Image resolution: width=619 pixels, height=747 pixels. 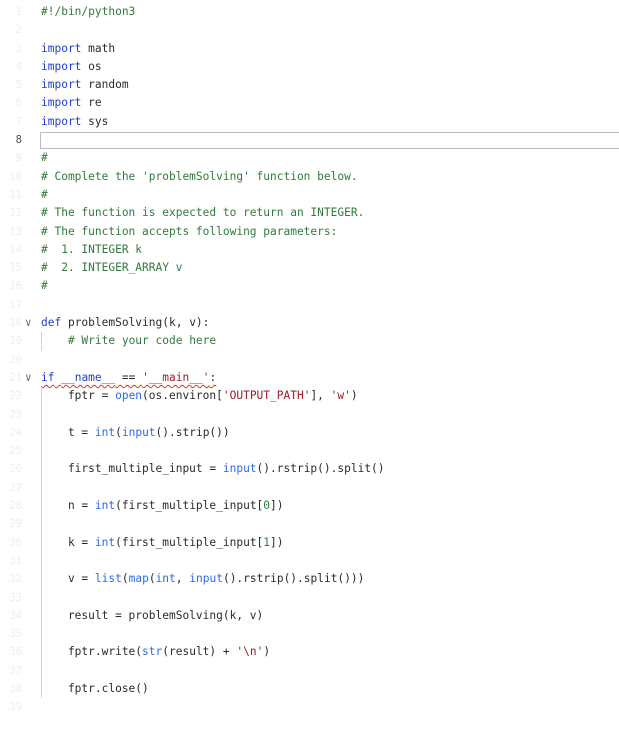 What do you see at coordinates (15, 469) in the screenshot?
I see `line-number: 26` at bounding box center [15, 469].